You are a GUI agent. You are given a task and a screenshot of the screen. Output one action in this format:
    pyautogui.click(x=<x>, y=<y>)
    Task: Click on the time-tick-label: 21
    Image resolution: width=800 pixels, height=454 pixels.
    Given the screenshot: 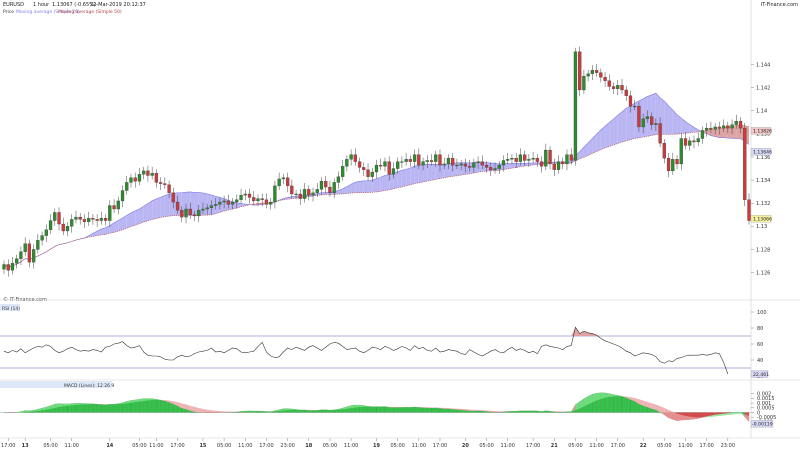 What is the action you would take?
    pyautogui.click(x=554, y=446)
    